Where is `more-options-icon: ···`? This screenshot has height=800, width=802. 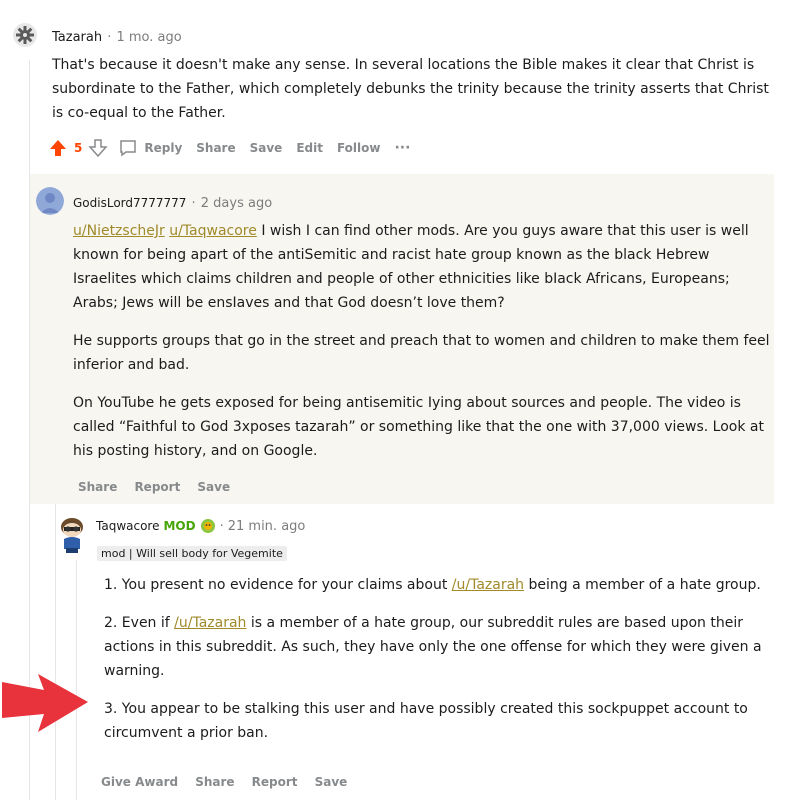 more-options-icon: ··· is located at coordinates (402, 148).